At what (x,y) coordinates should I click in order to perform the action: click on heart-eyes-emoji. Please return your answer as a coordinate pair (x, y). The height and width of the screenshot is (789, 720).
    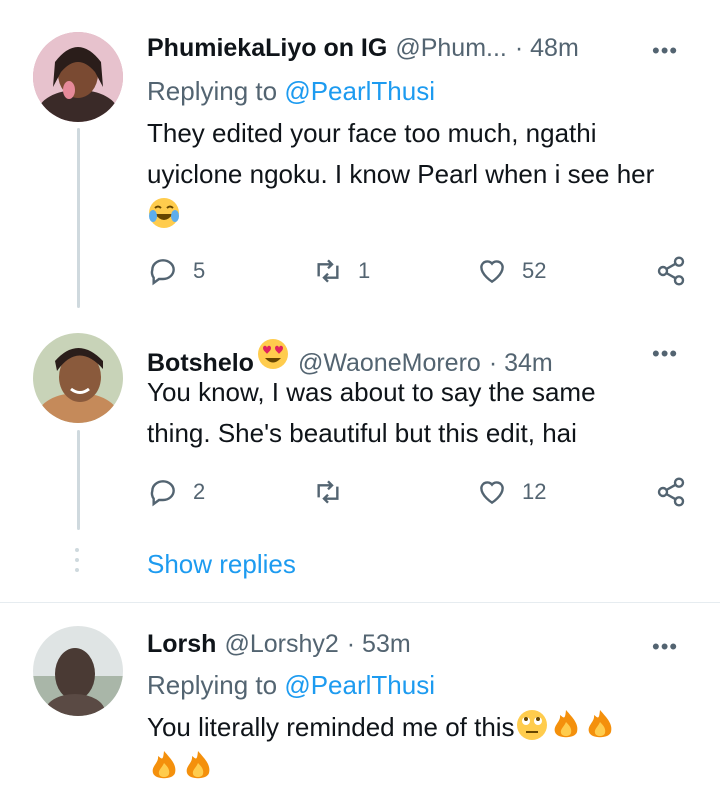
    Looking at the image, I should click on (272, 354).